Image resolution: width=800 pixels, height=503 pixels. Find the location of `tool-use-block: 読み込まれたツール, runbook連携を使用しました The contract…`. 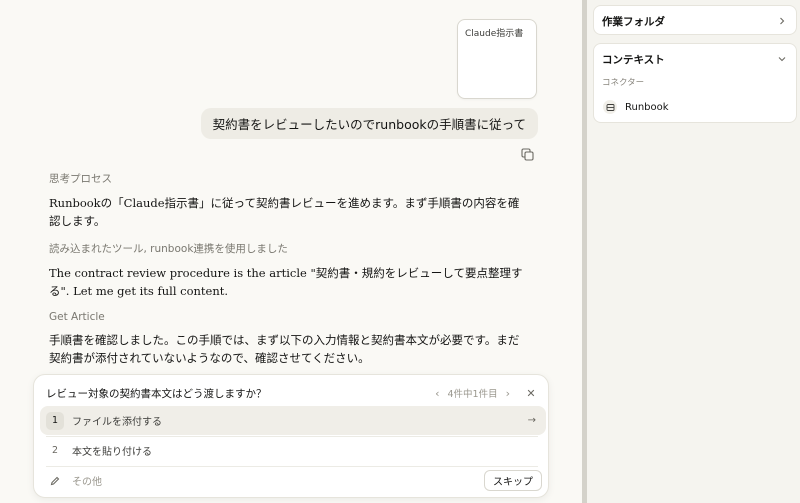

tool-use-block: 読み込まれたツール, runbook連携を使用しました The contract… is located at coordinates (289, 270).